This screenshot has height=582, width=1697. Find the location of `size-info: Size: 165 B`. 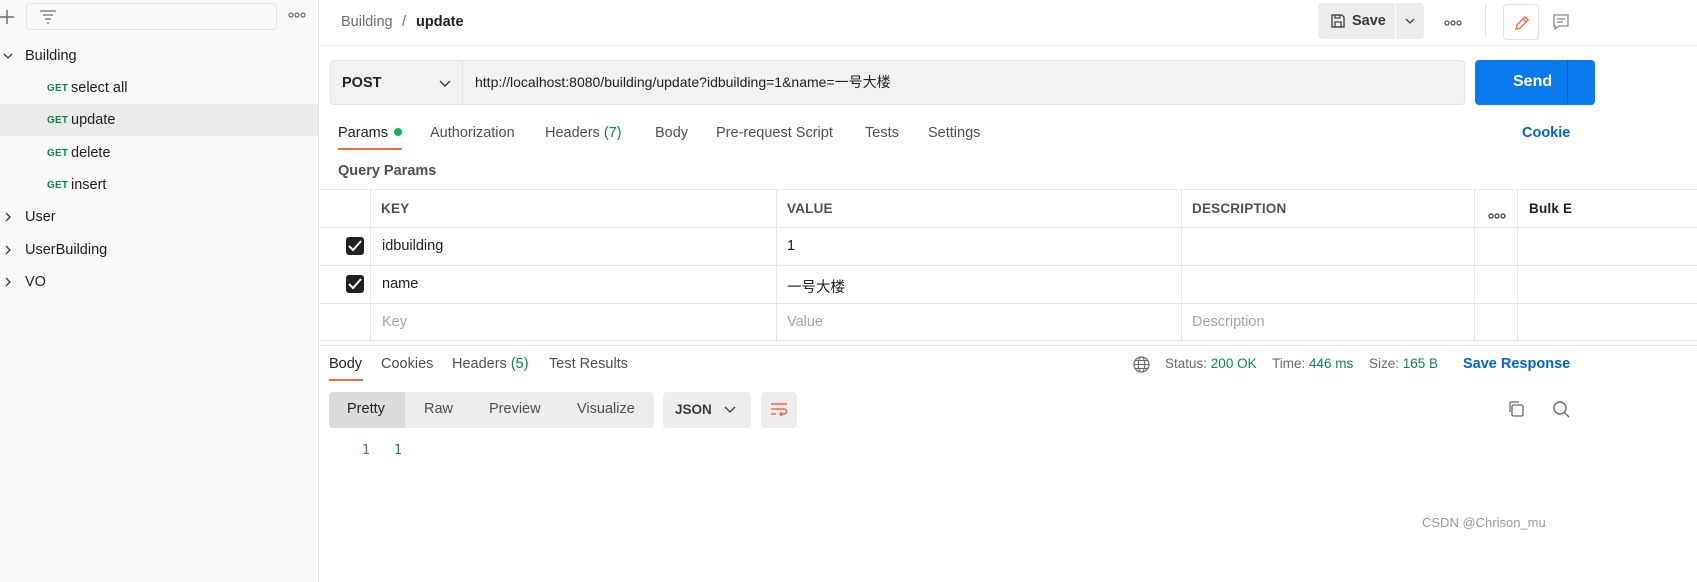

size-info: Size: 165 B is located at coordinates (1404, 363).